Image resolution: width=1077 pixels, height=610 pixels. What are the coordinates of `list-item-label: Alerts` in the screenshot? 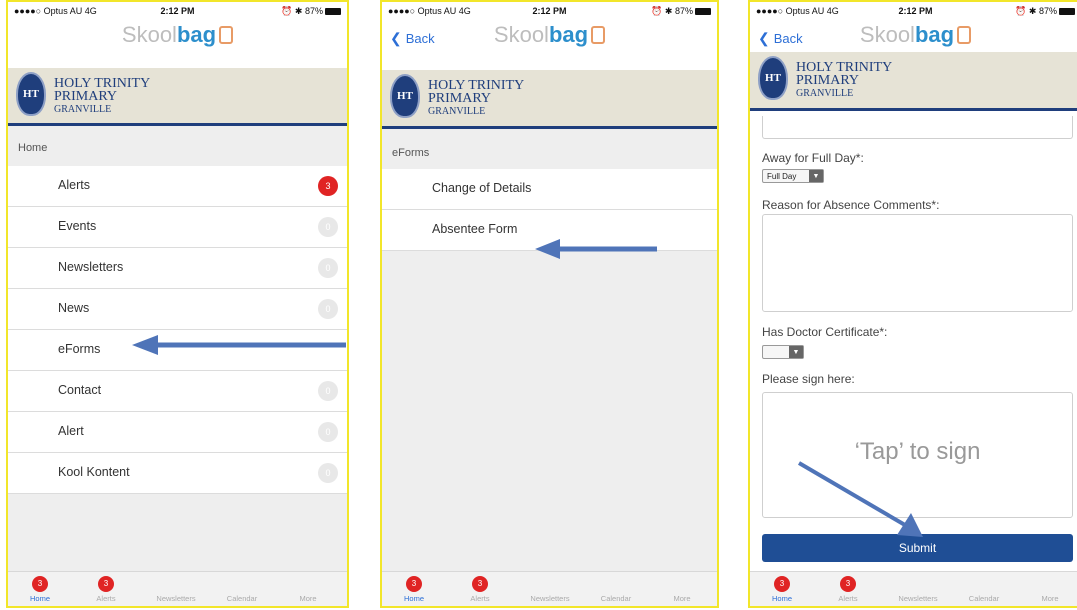 It's located at (74, 185).